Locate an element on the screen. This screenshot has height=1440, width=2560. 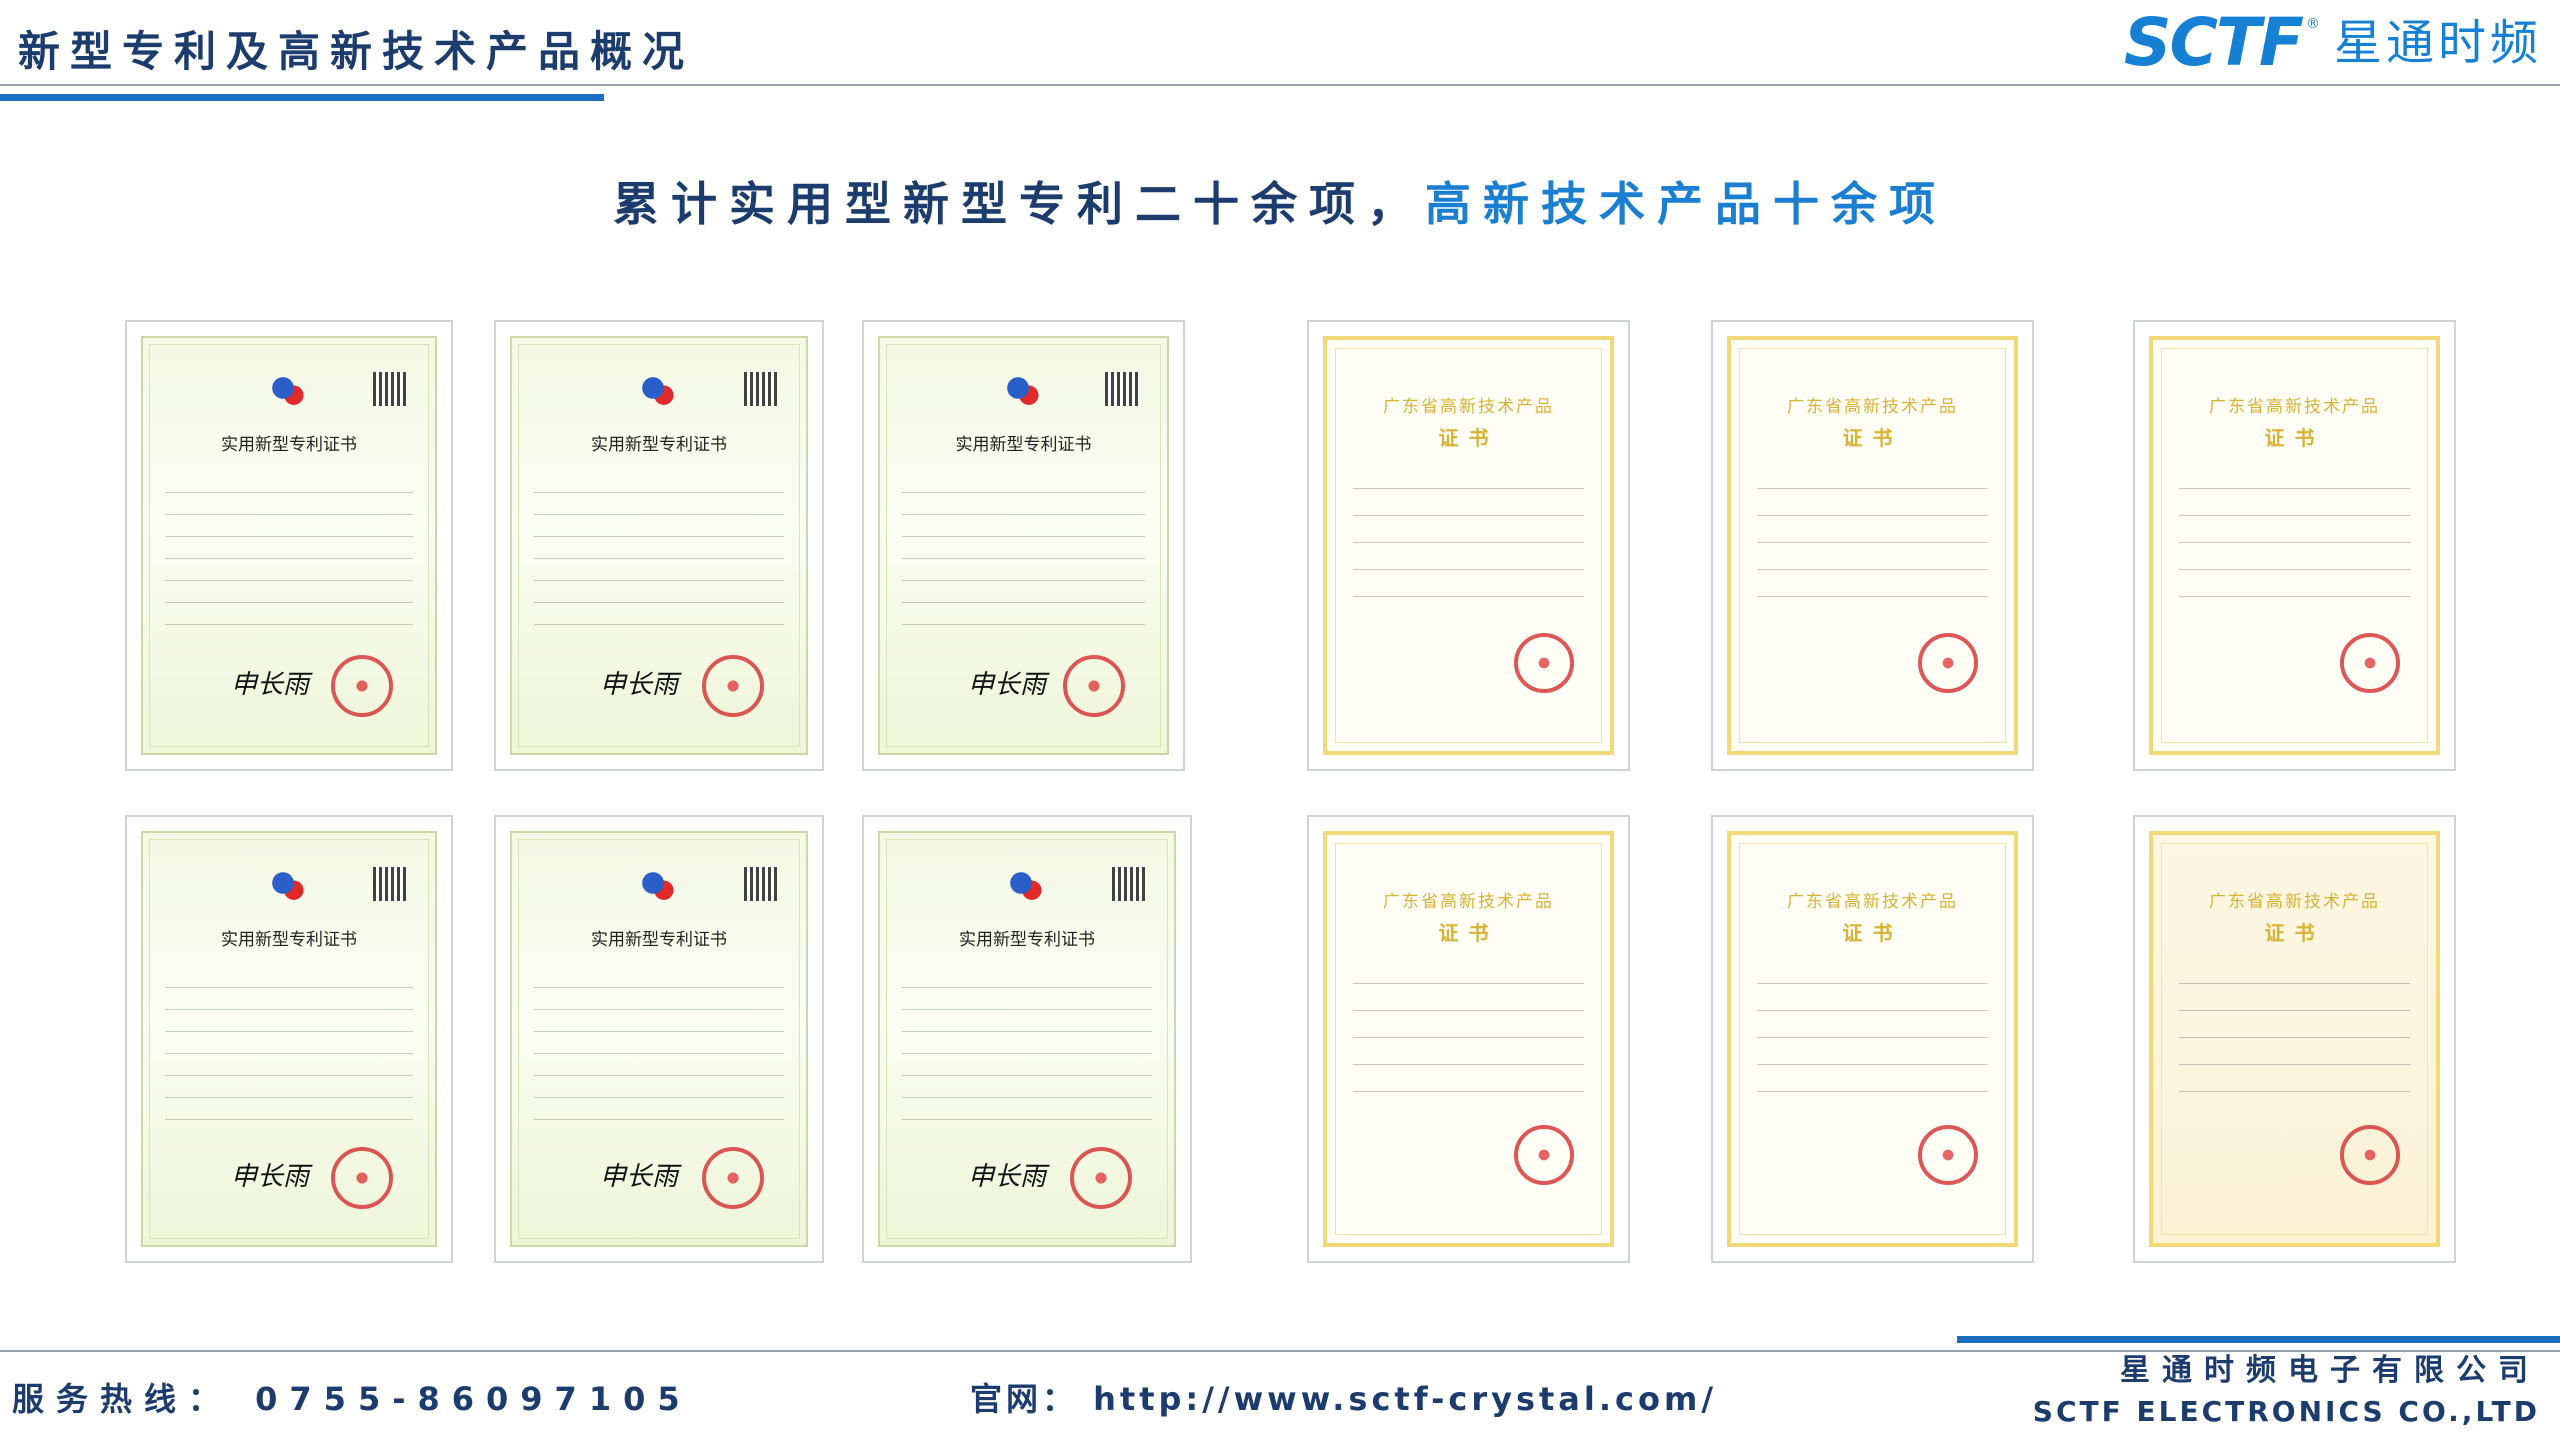
footer-divider is located at coordinates (1280, 1351).